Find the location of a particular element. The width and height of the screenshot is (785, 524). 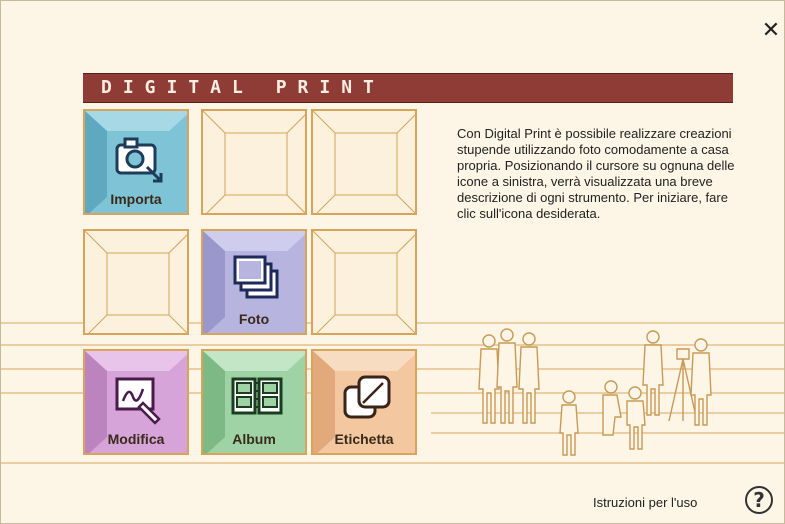

foto-label: Foto is located at coordinates (254, 319).